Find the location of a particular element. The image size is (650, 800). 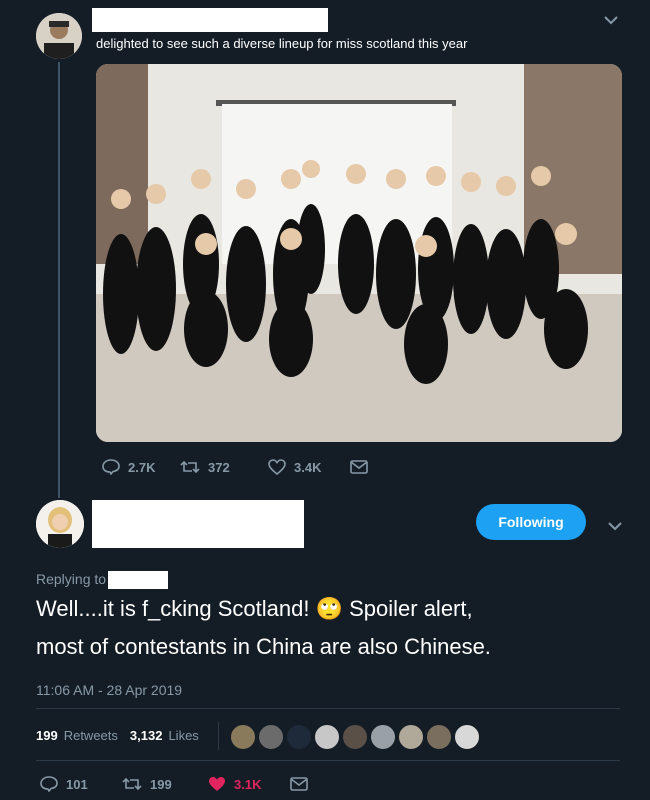

retweet-action: 199 is located at coordinates (147, 784).